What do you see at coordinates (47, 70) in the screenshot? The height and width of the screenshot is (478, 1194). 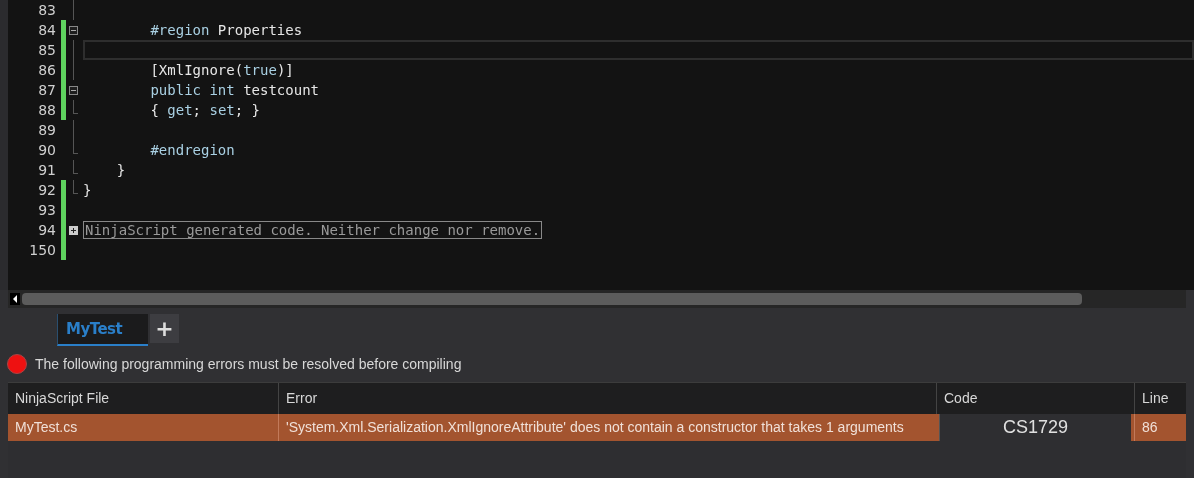 I see `line-number: 86` at bounding box center [47, 70].